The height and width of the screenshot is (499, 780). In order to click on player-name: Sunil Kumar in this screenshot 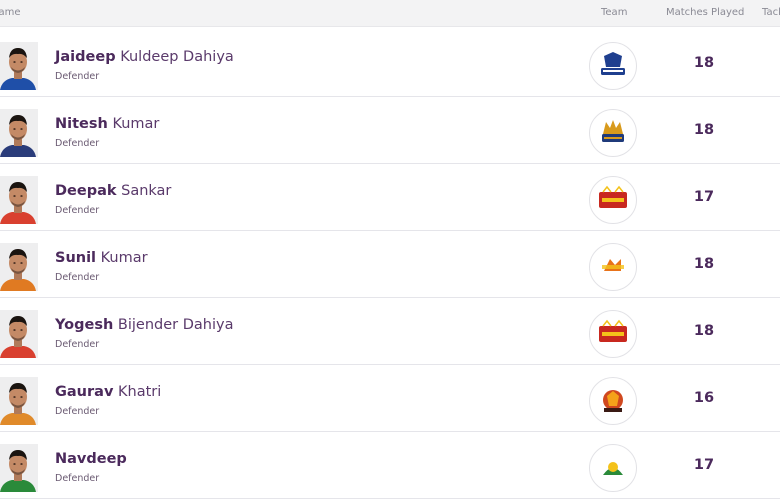, I will do `click(101, 258)`.